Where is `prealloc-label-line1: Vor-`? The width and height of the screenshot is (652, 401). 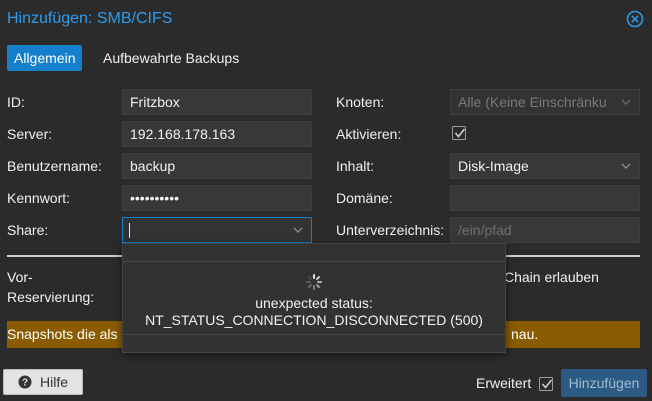
prealloc-label-line1: Vor- is located at coordinates (20, 277).